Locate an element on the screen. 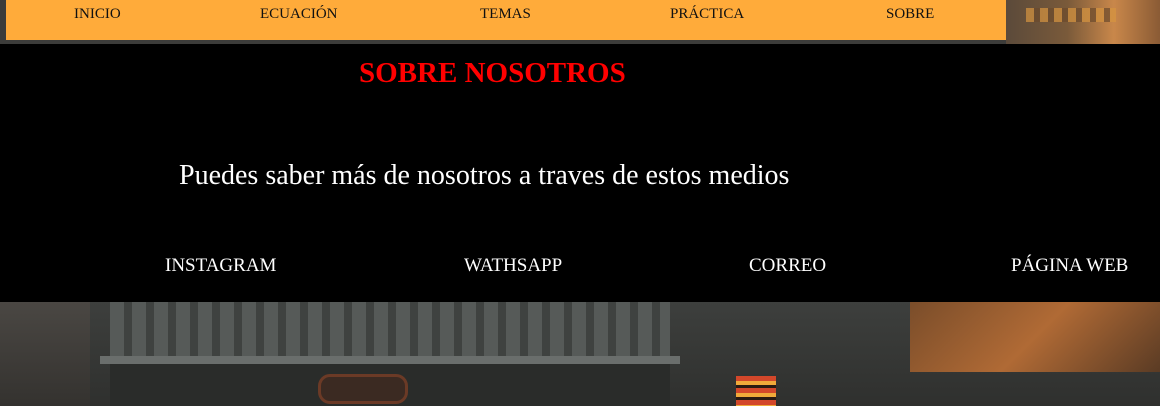 This screenshot has width=1160, height=406. instagram-link: INSTAGRAM is located at coordinates (220, 266).